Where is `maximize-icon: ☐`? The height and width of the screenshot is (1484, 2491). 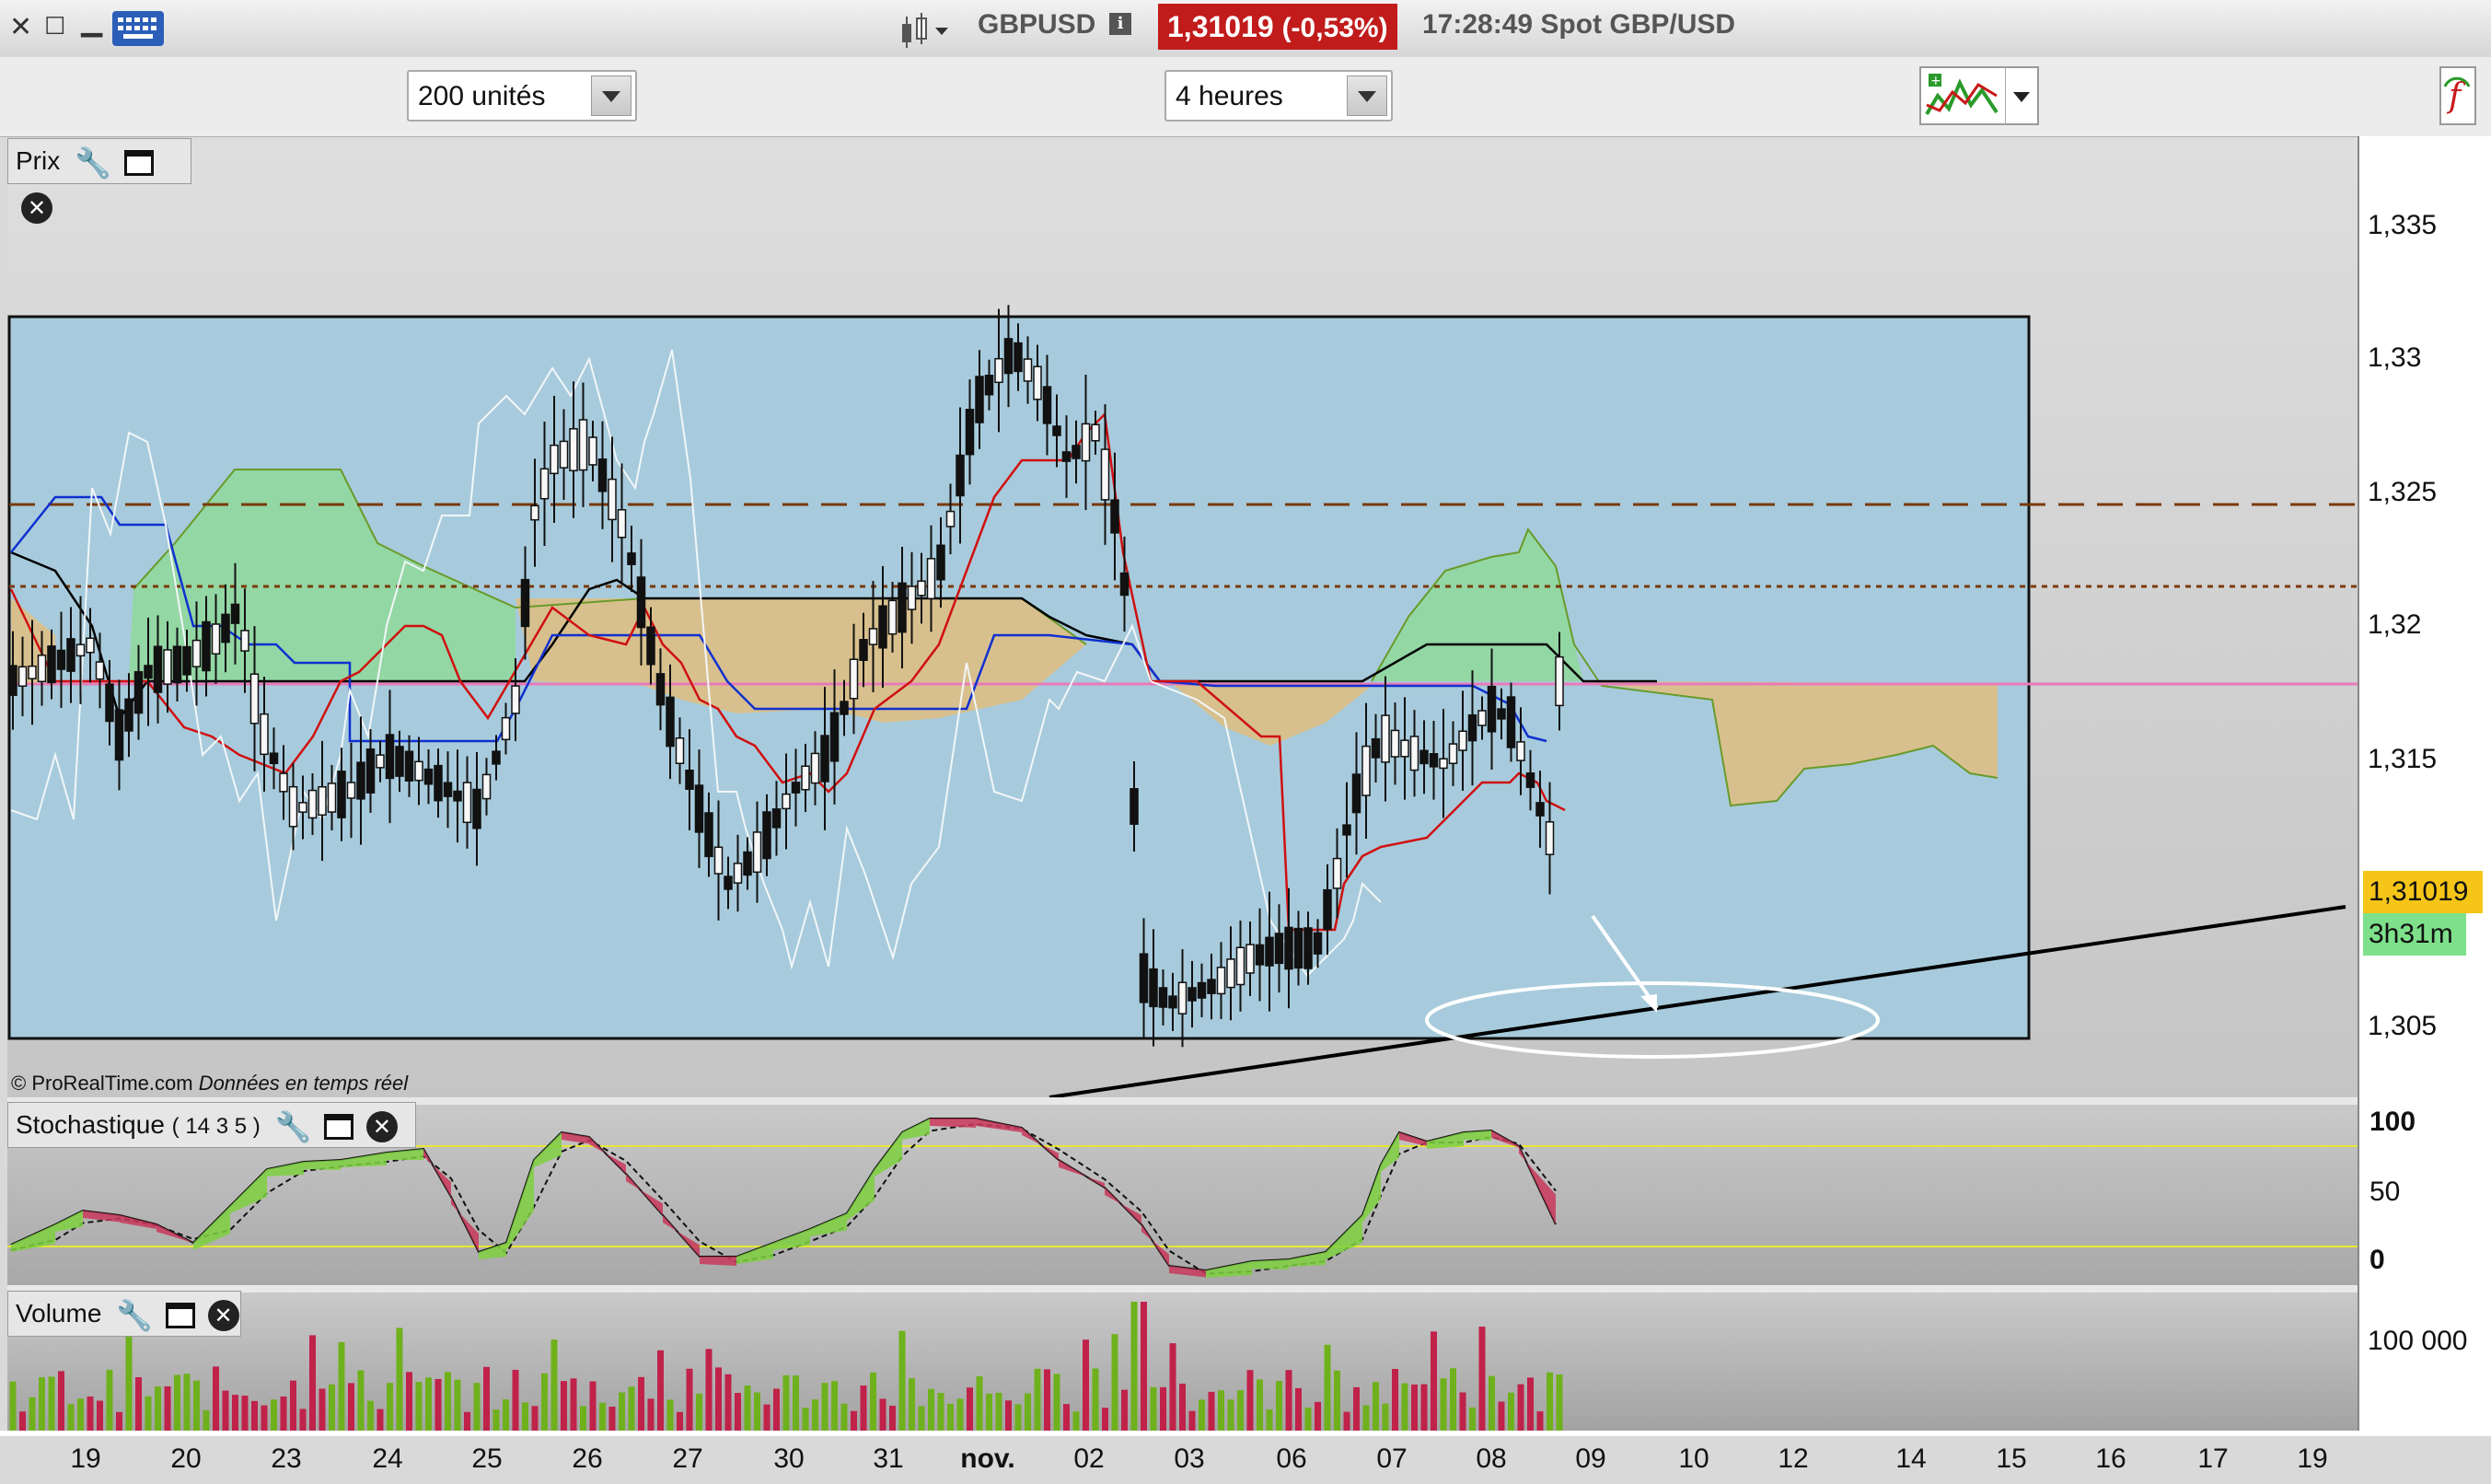
maximize-icon: ☐ is located at coordinates (54, 27).